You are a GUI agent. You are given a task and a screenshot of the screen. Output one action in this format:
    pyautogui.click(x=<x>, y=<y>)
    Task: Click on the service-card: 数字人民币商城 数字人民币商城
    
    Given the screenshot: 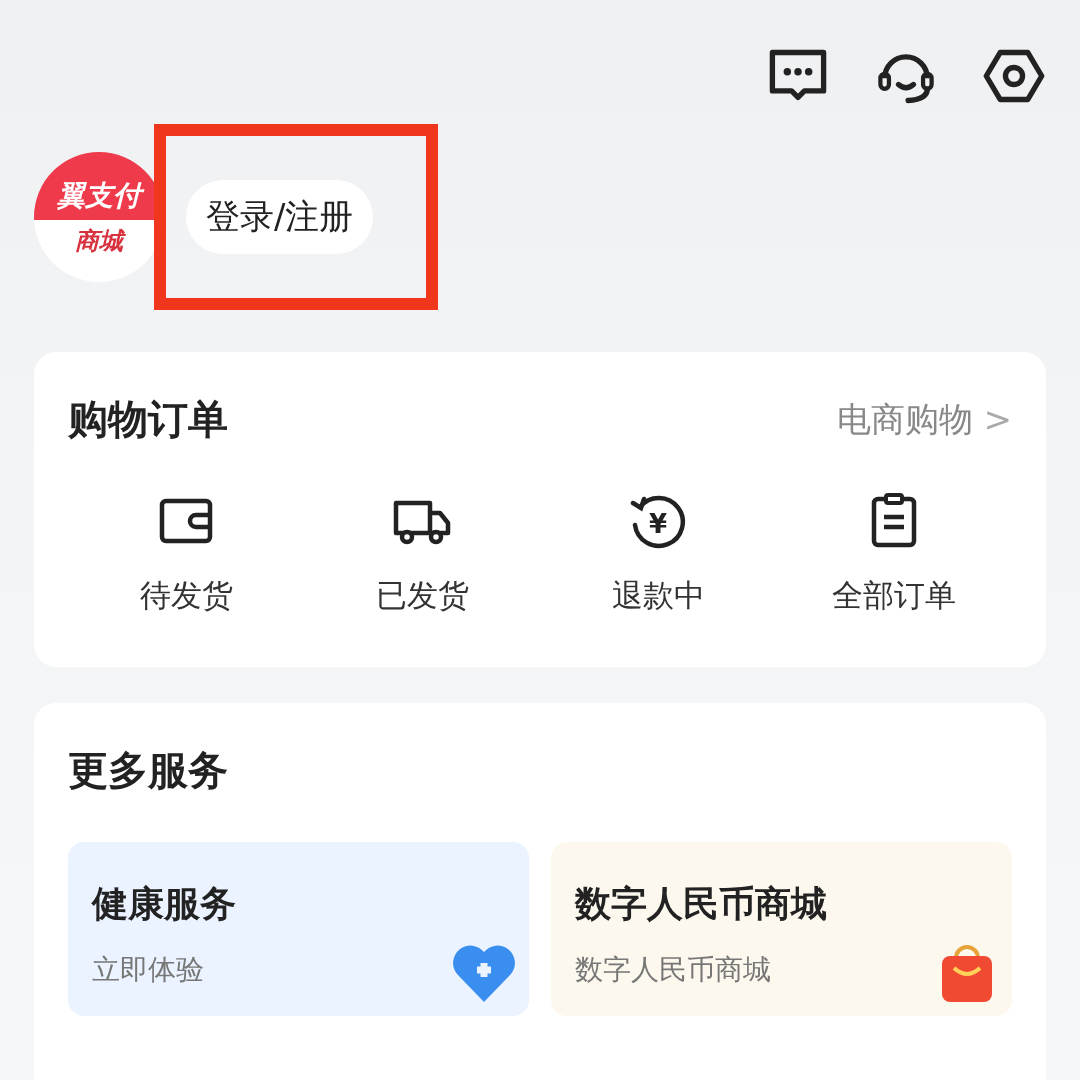 What is the action you would take?
    pyautogui.click(x=781, y=929)
    